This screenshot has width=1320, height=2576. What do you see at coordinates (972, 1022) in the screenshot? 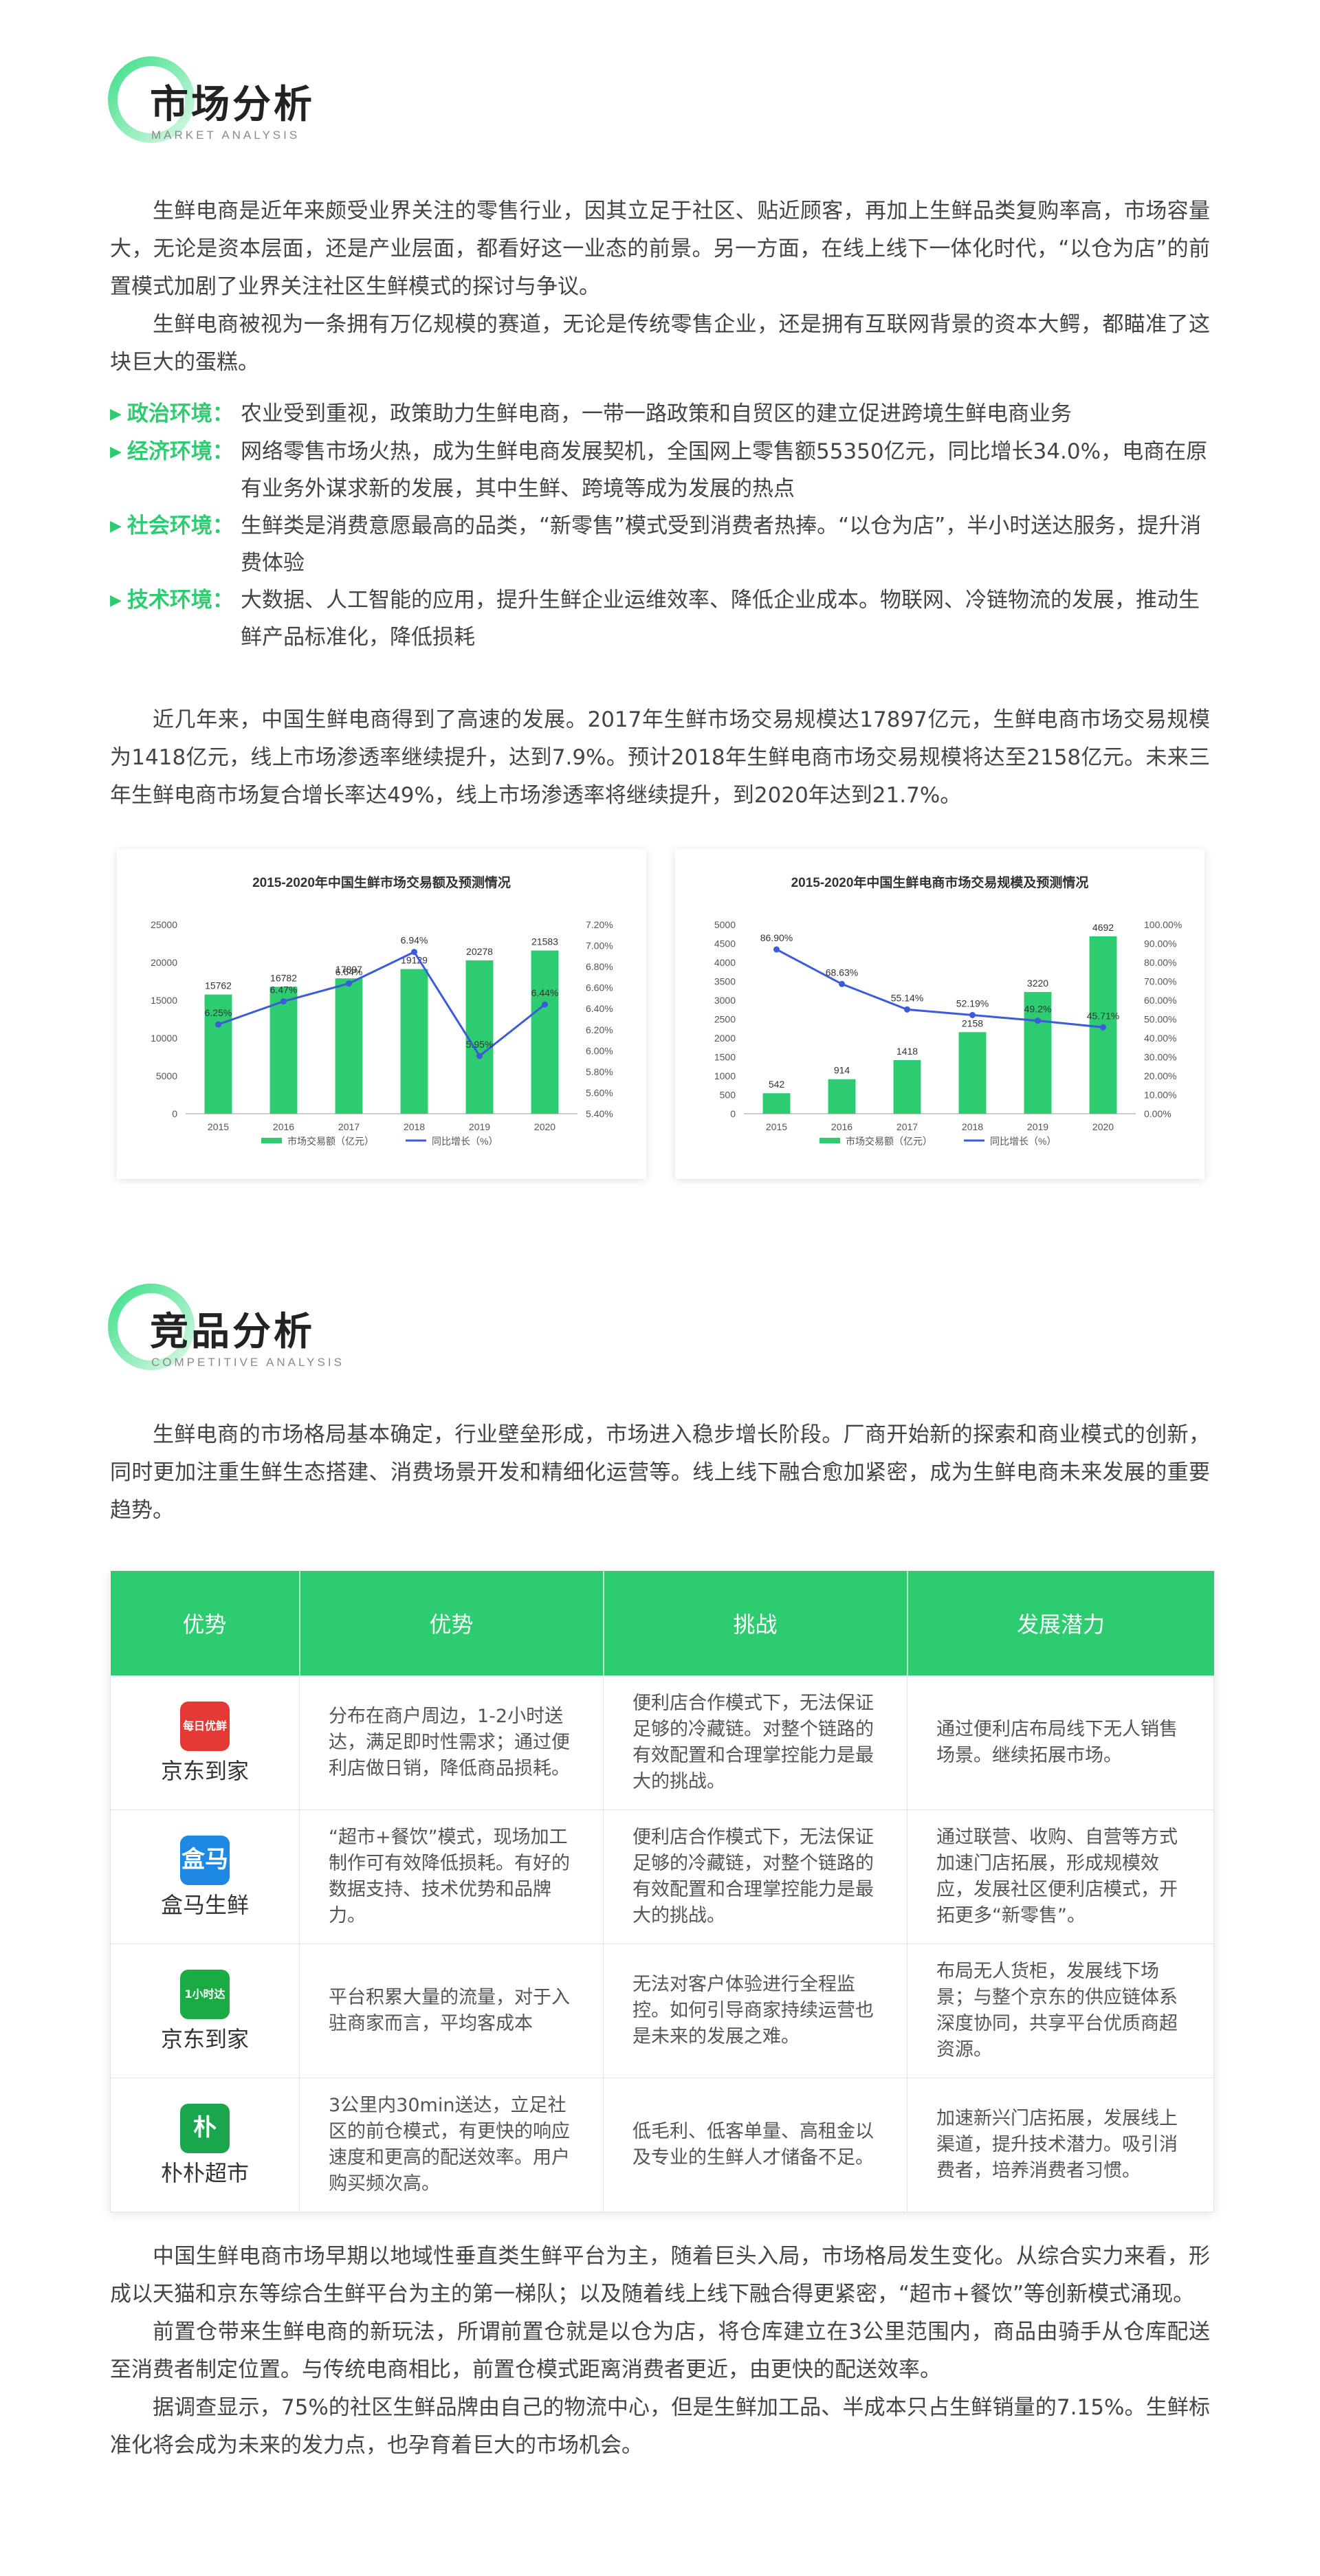
I see `bar-value-label: 2158` at bounding box center [972, 1022].